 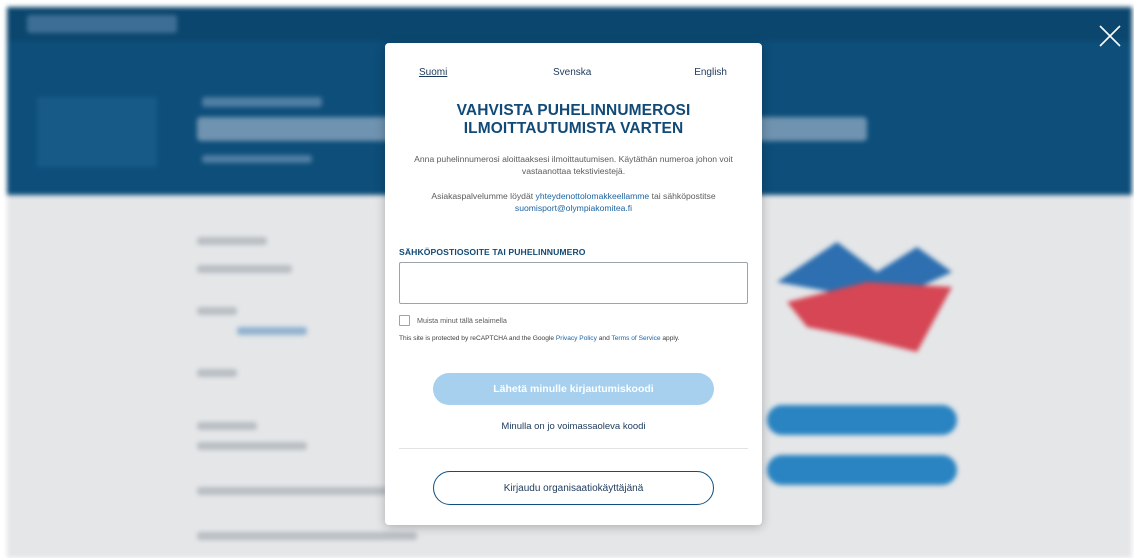 I want to click on remember-me: Muista minut tällä selaimella, so click(x=453, y=320).